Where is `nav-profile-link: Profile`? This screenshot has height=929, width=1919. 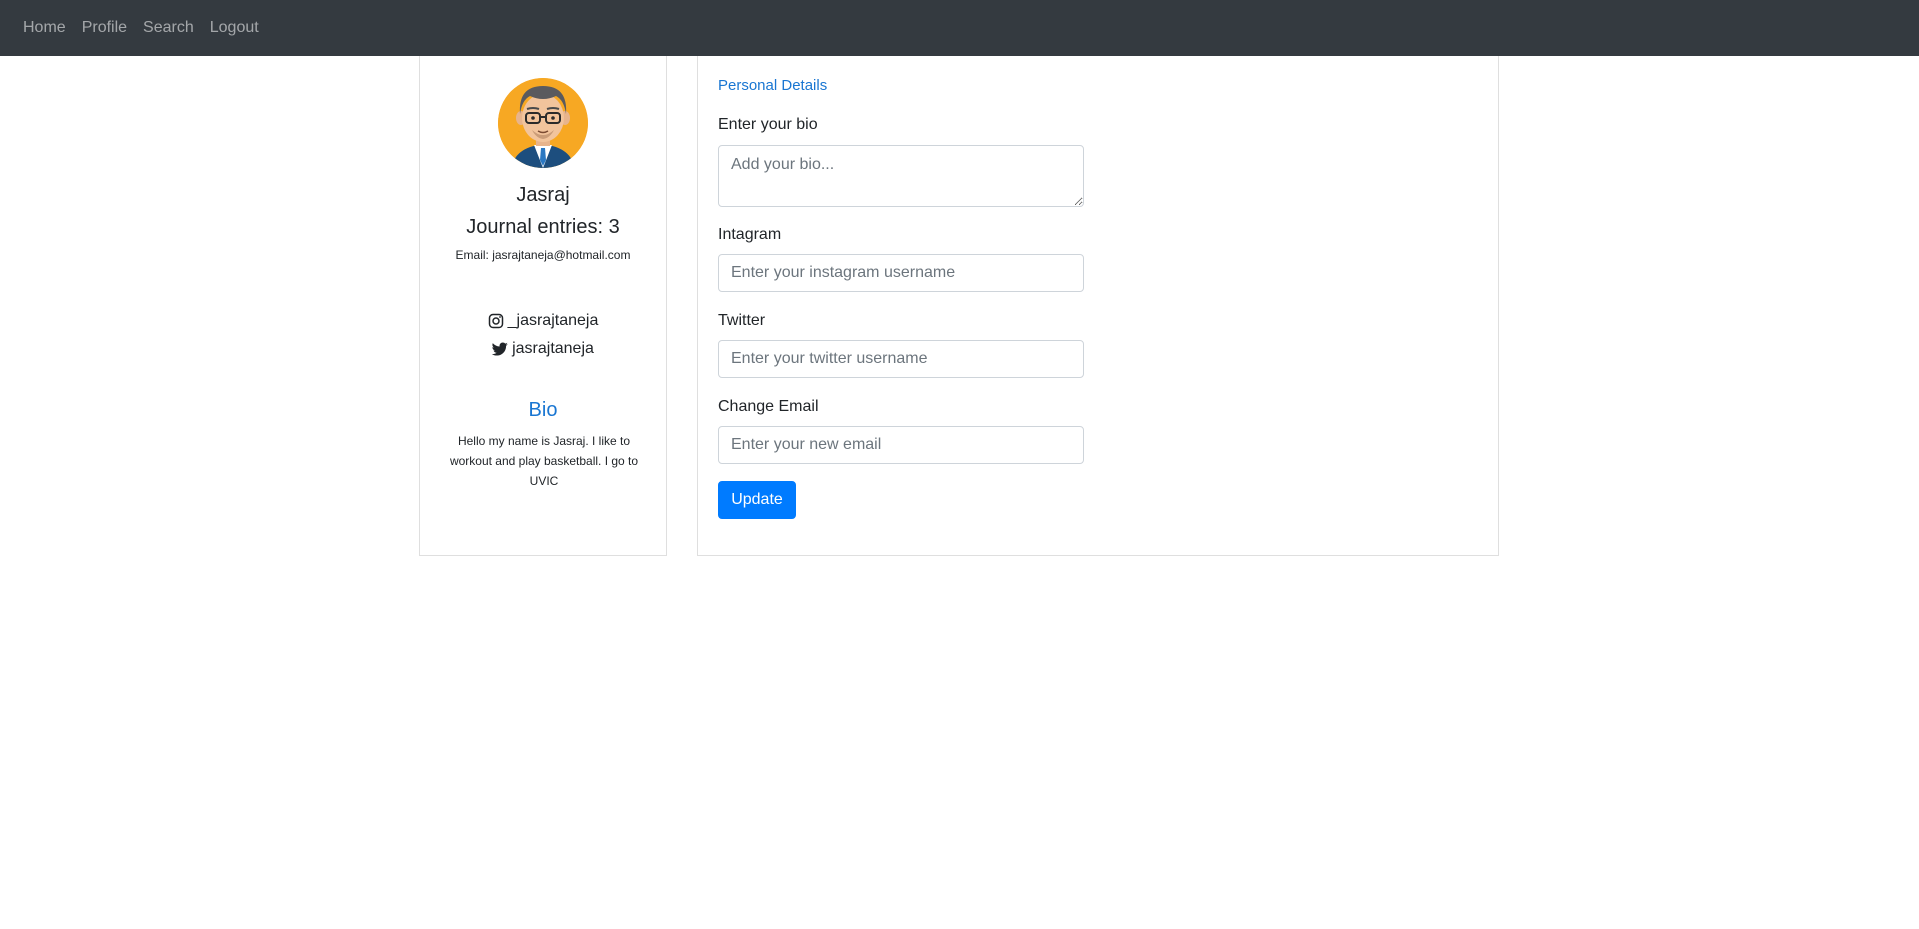 nav-profile-link: Profile is located at coordinates (104, 28).